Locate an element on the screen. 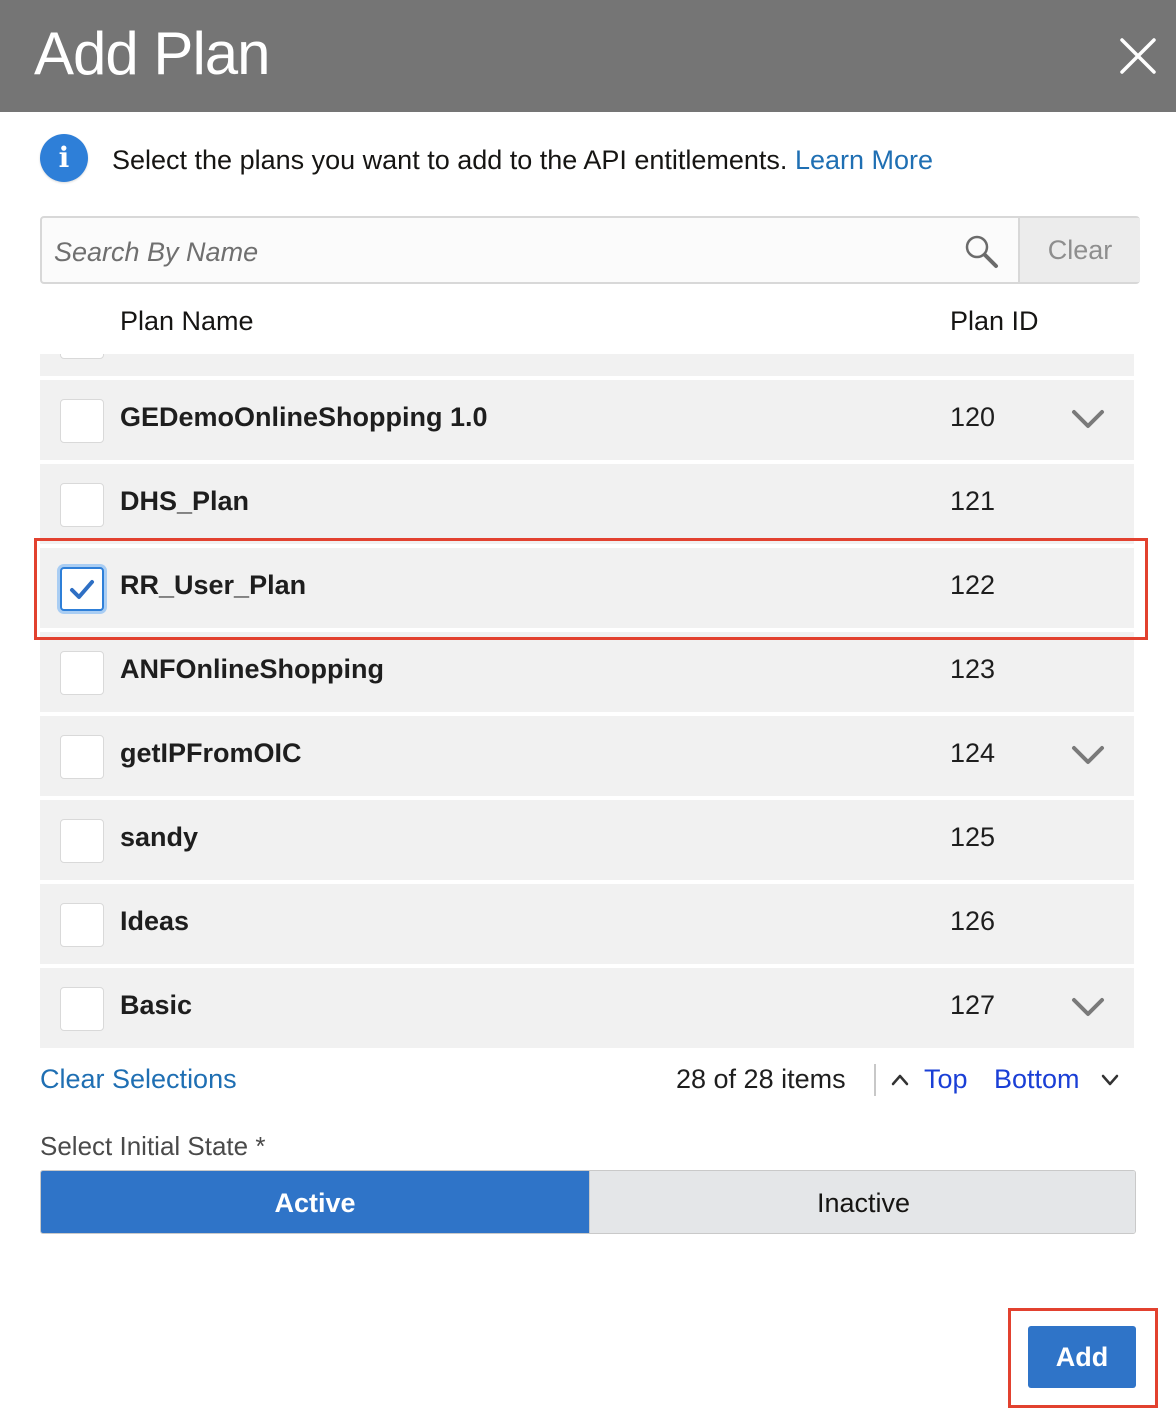  info-icon: i is located at coordinates (64, 158).